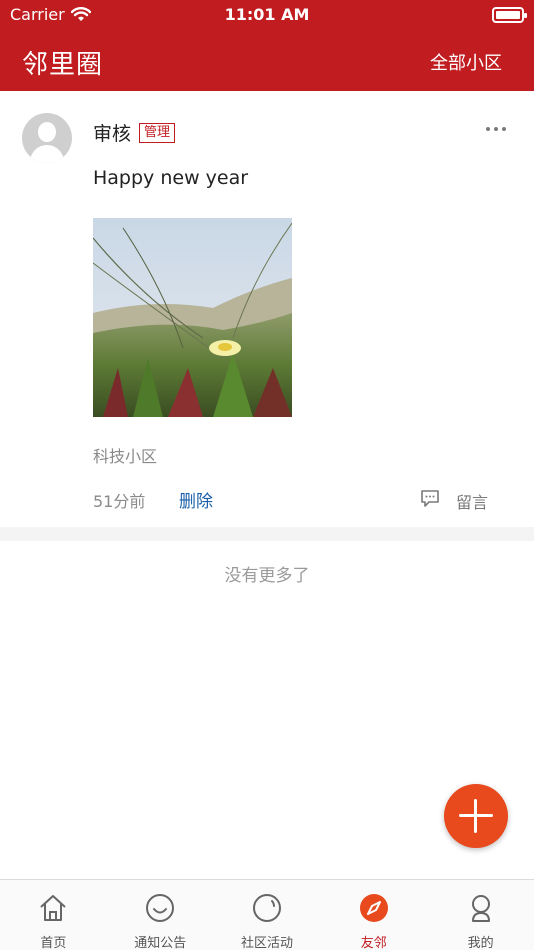 This screenshot has width=534, height=950. What do you see at coordinates (472, 501) in the screenshot?
I see `comment-button: 留言` at bounding box center [472, 501].